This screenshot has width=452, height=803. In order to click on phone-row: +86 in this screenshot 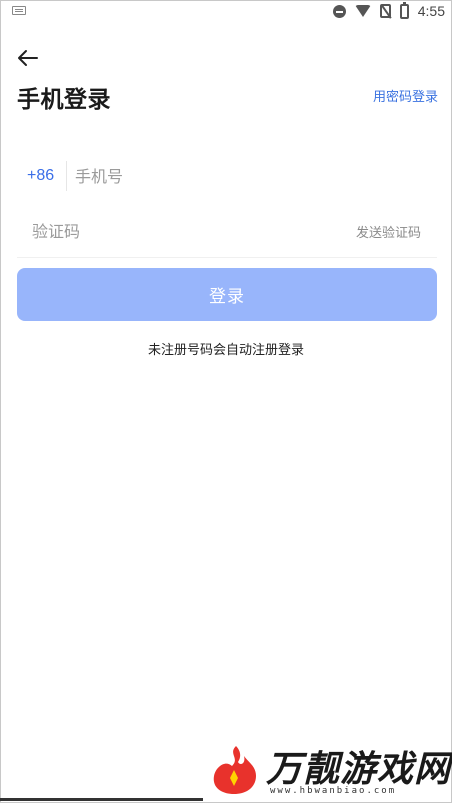, I will do `click(227, 177)`.